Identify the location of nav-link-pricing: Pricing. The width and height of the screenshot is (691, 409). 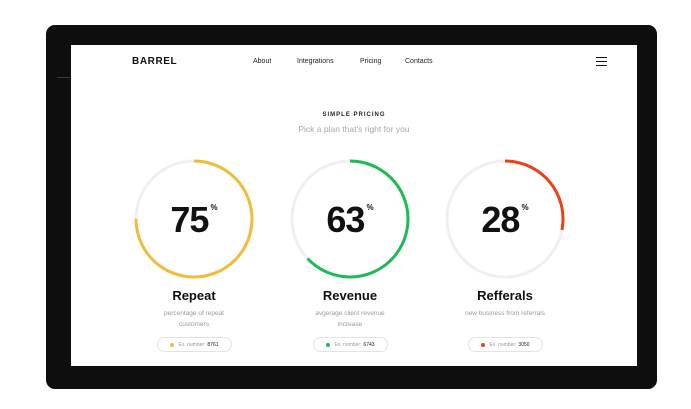
(370, 61).